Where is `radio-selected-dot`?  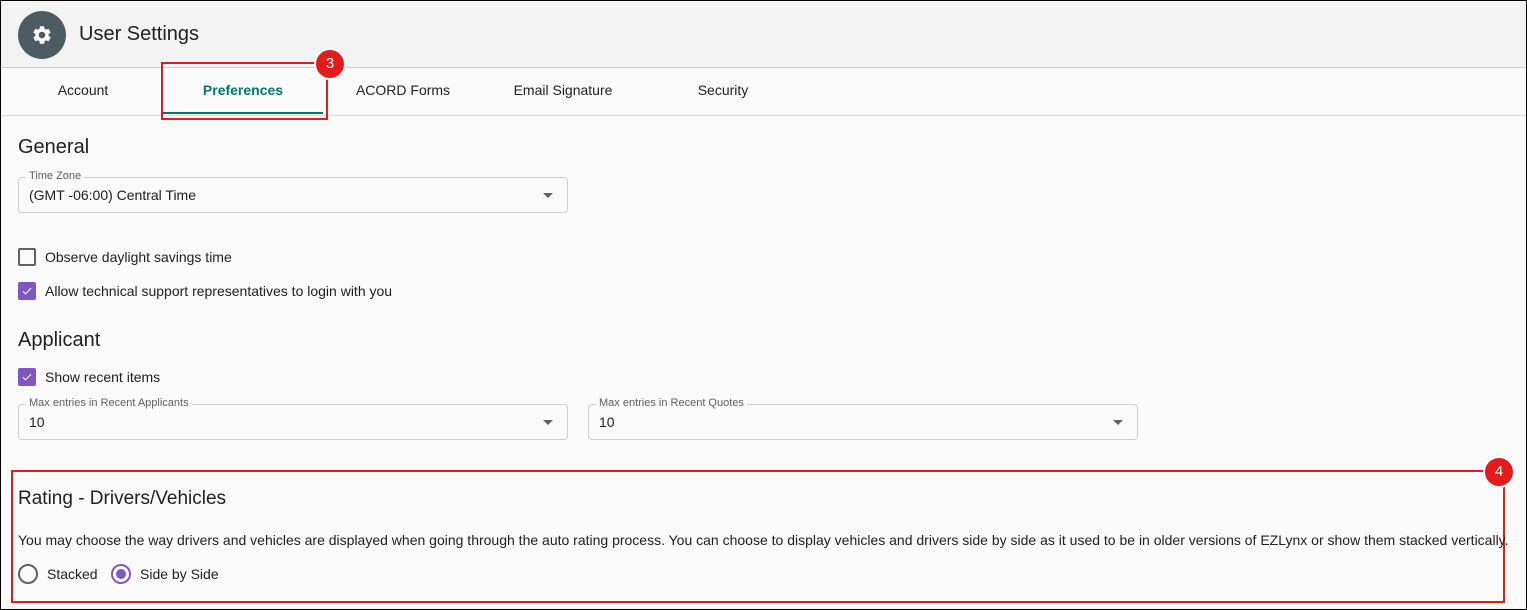
radio-selected-dot is located at coordinates (121, 574).